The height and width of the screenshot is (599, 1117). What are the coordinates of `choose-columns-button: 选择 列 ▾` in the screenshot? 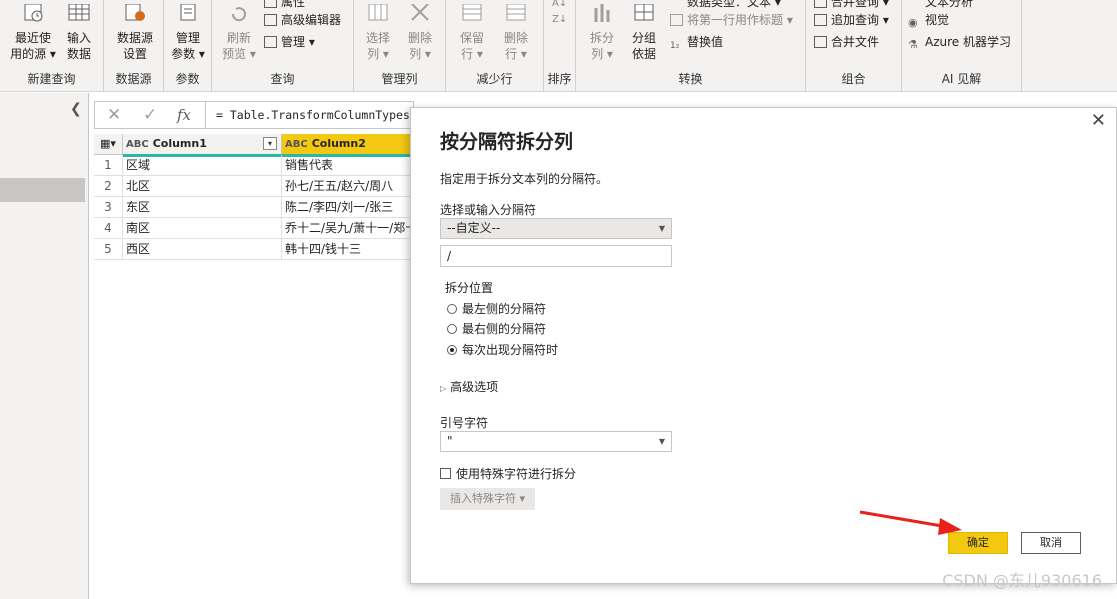 It's located at (378, 33).